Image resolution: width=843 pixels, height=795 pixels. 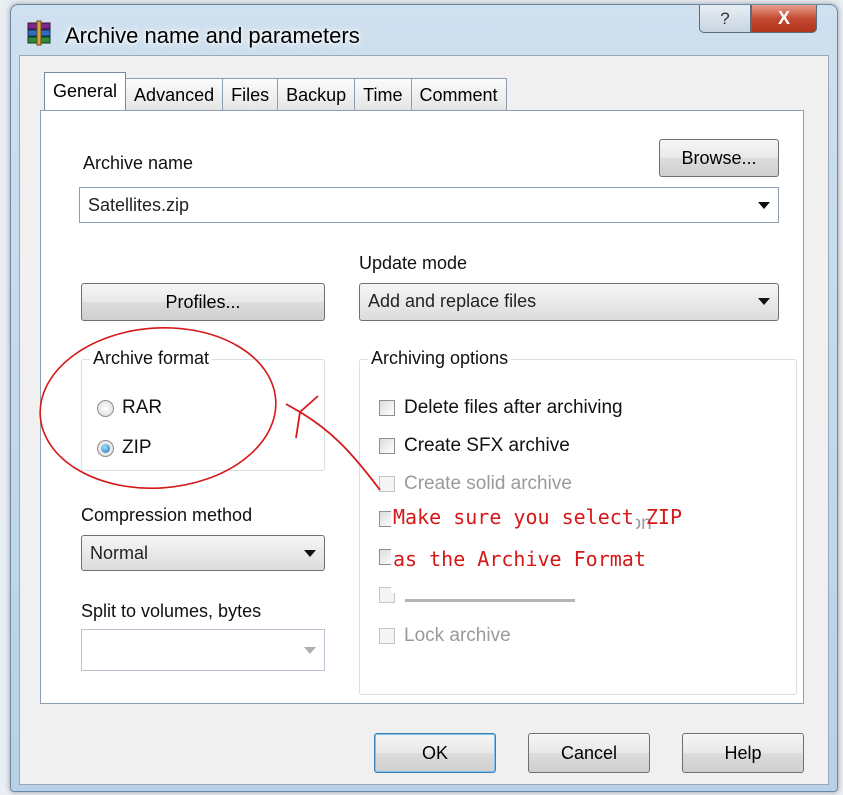 What do you see at coordinates (537, 517) in the screenshot?
I see `annotation-line-1: Make sure you select ZIP` at bounding box center [537, 517].